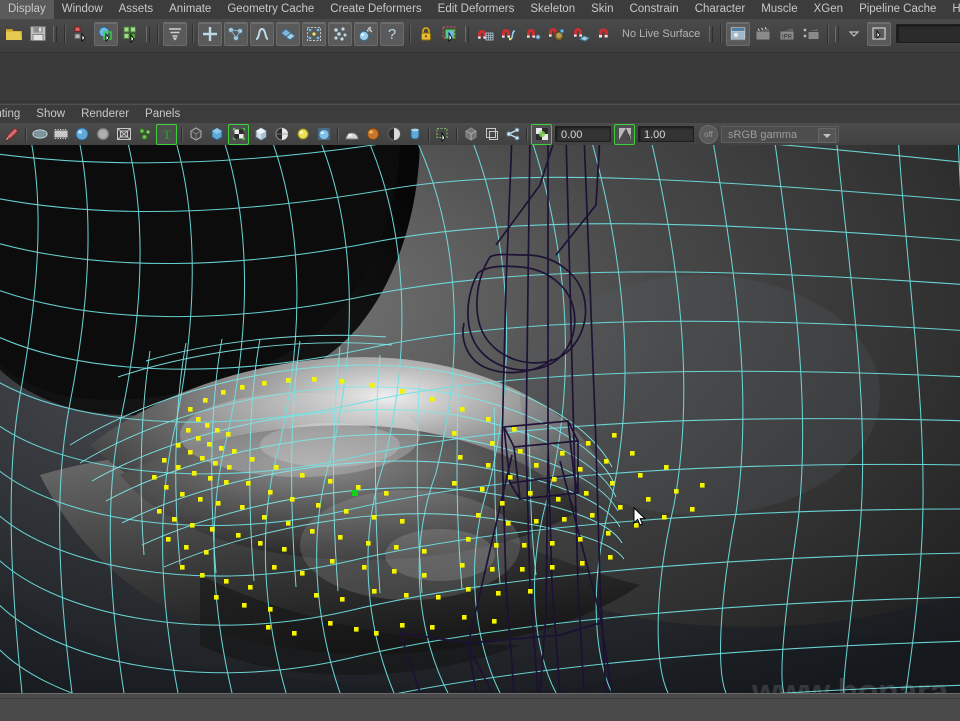  Describe the element at coordinates (60, 134) in the screenshot. I see `film-gate-icon` at that location.